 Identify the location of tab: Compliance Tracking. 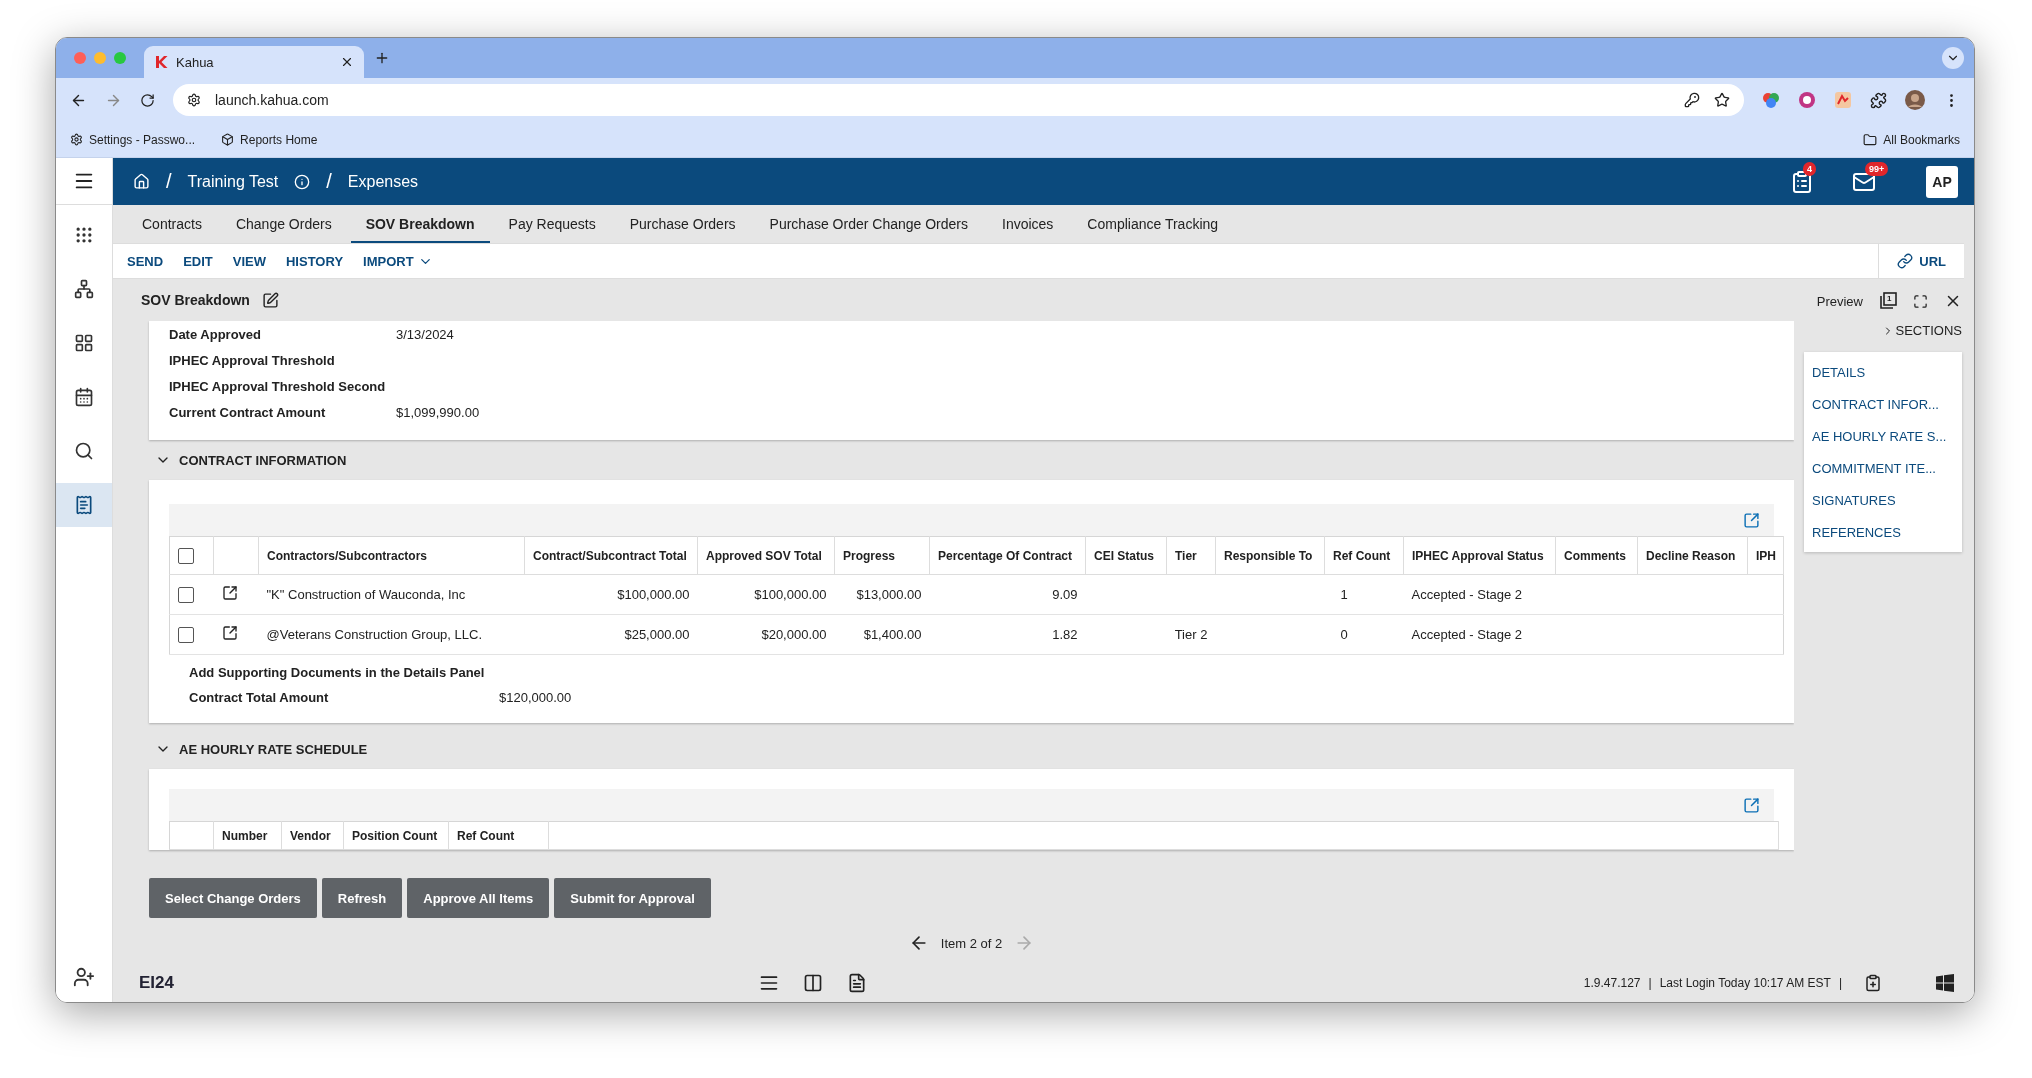
(1153, 229).